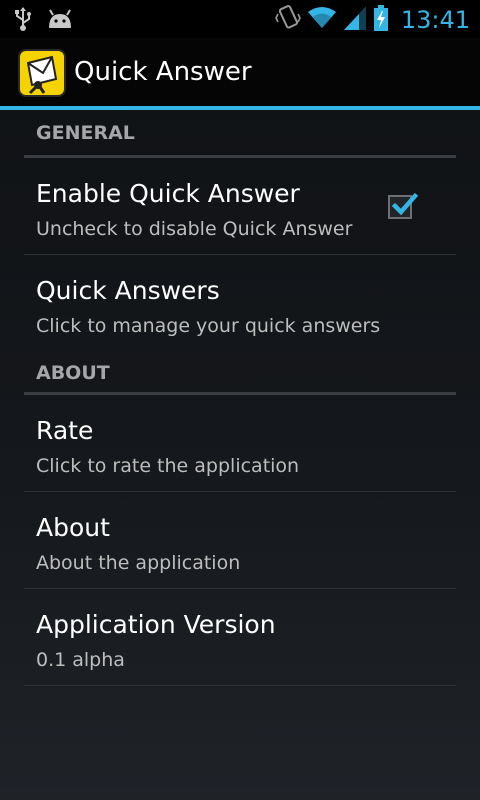 This screenshot has height=800, width=480. Describe the element at coordinates (156, 624) in the screenshot. I see `pref-title: Application Version` at that location.